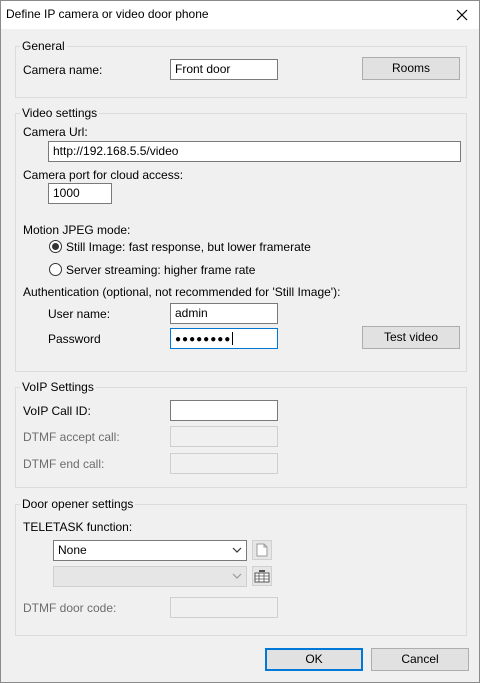  What do you see at coordinates (103, 175) in the screenshot?
I see `cloud-port-label: Camera port for cloud access:` at bounding box center [103, 175].